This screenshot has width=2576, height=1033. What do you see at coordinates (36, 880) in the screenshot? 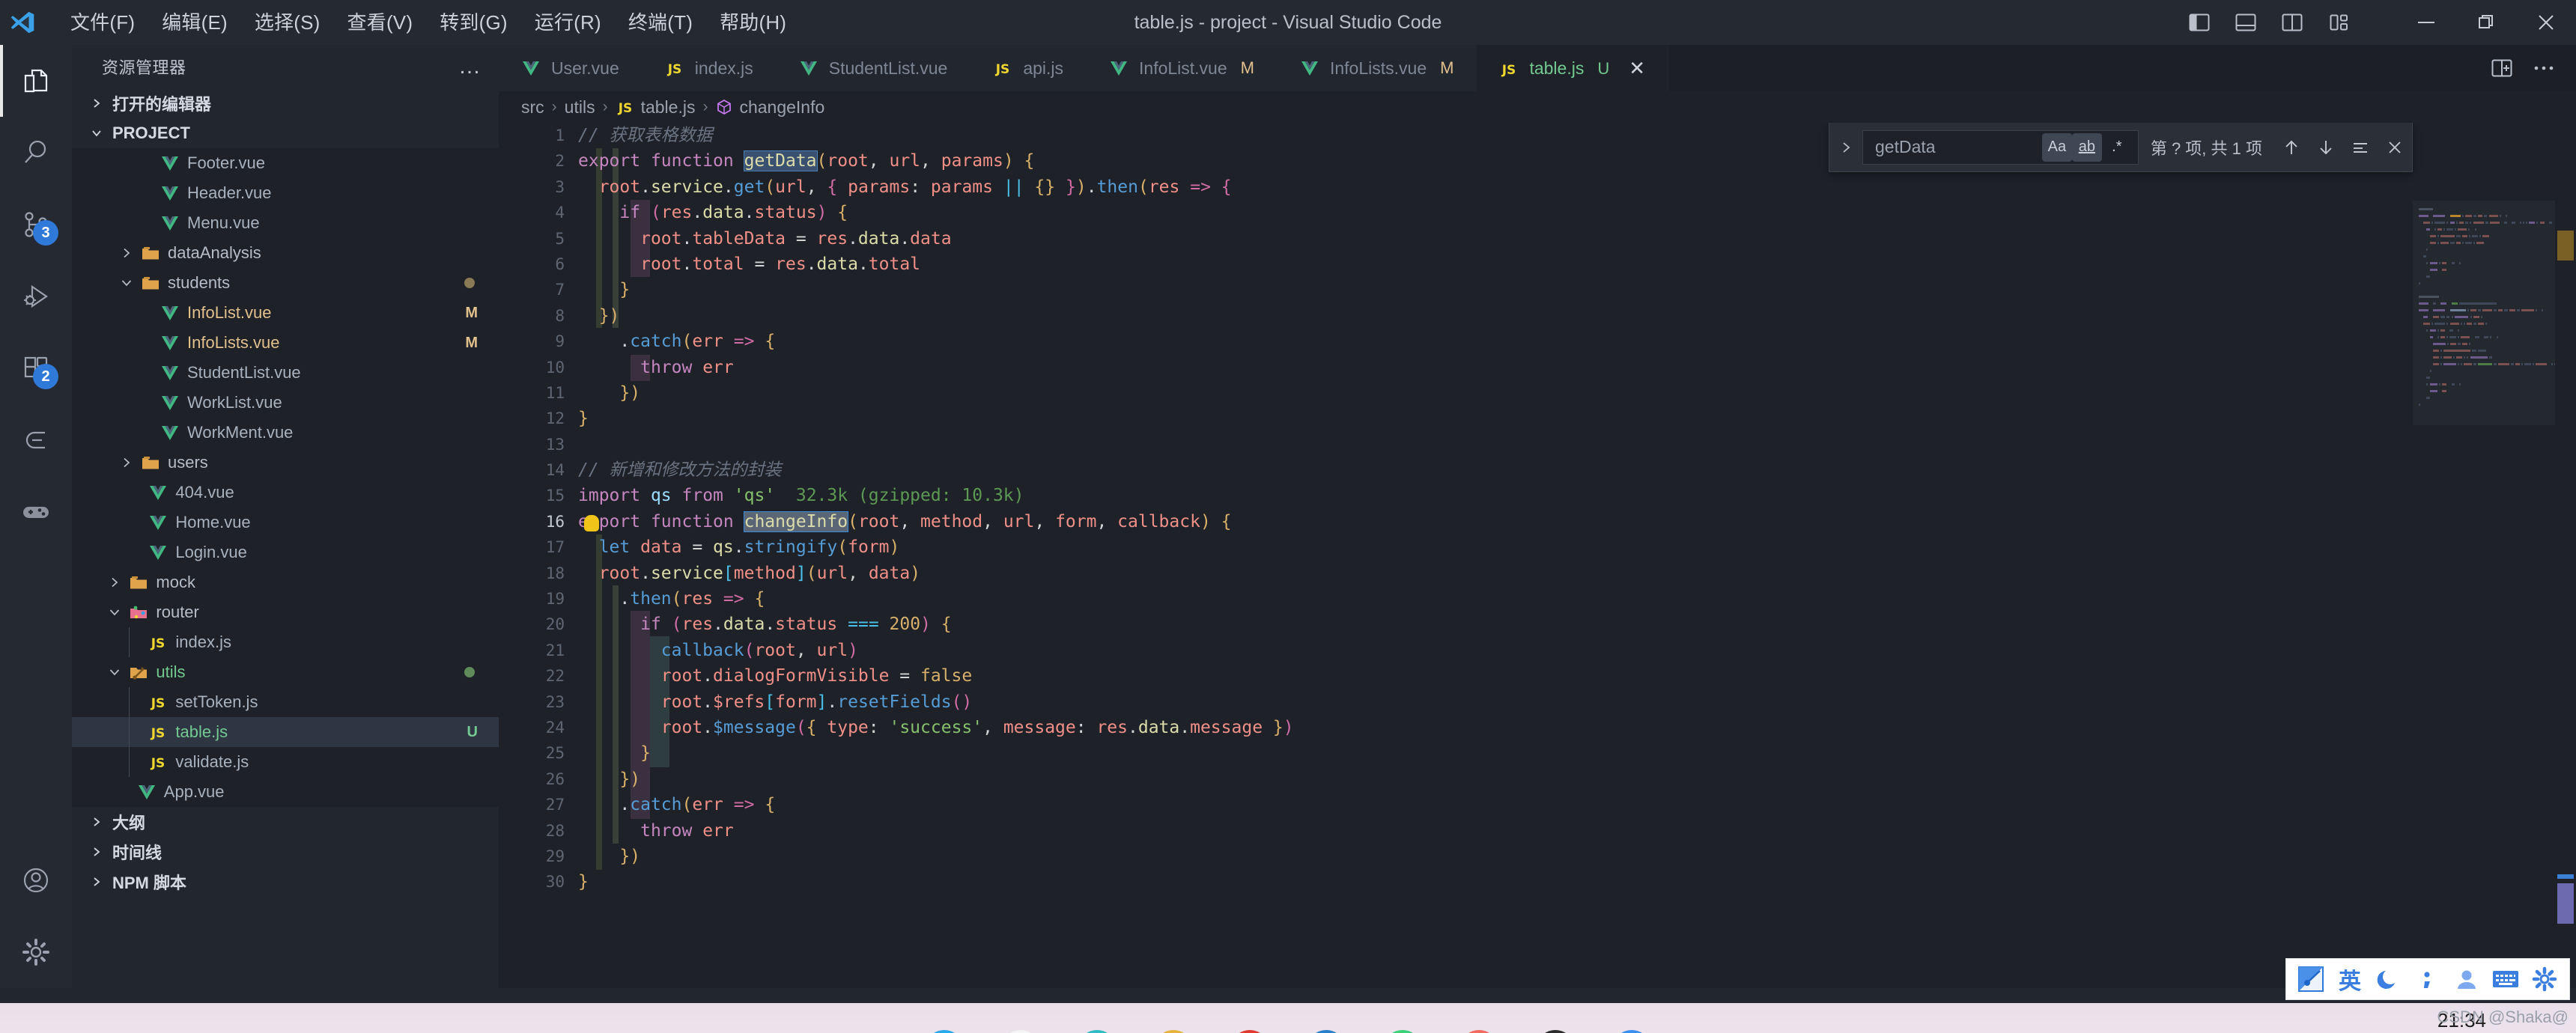
I see `activity-accounts` at bounding box center [36, 880].